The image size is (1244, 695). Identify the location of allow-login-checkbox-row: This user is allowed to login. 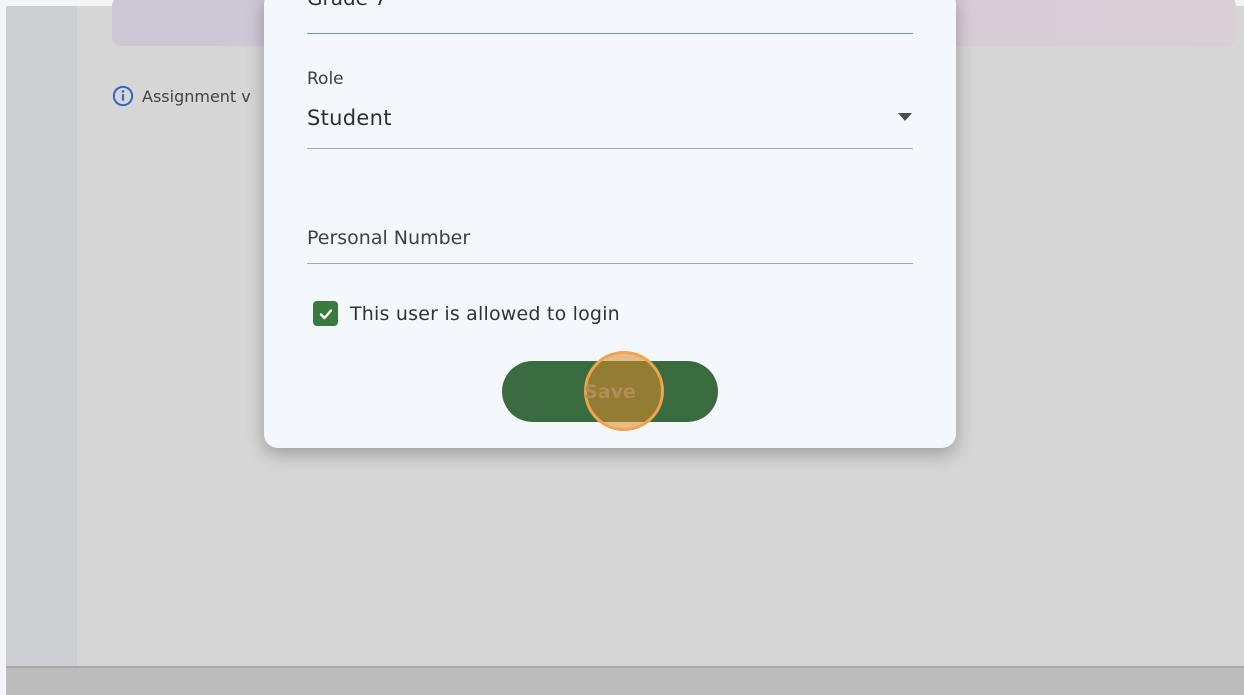
(466, 313).